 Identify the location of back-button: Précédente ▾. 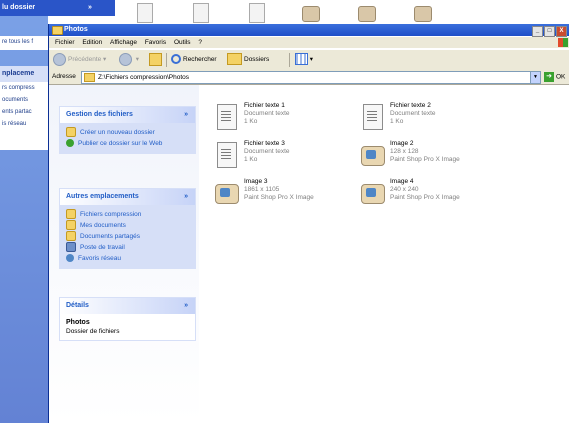
(79, 59).